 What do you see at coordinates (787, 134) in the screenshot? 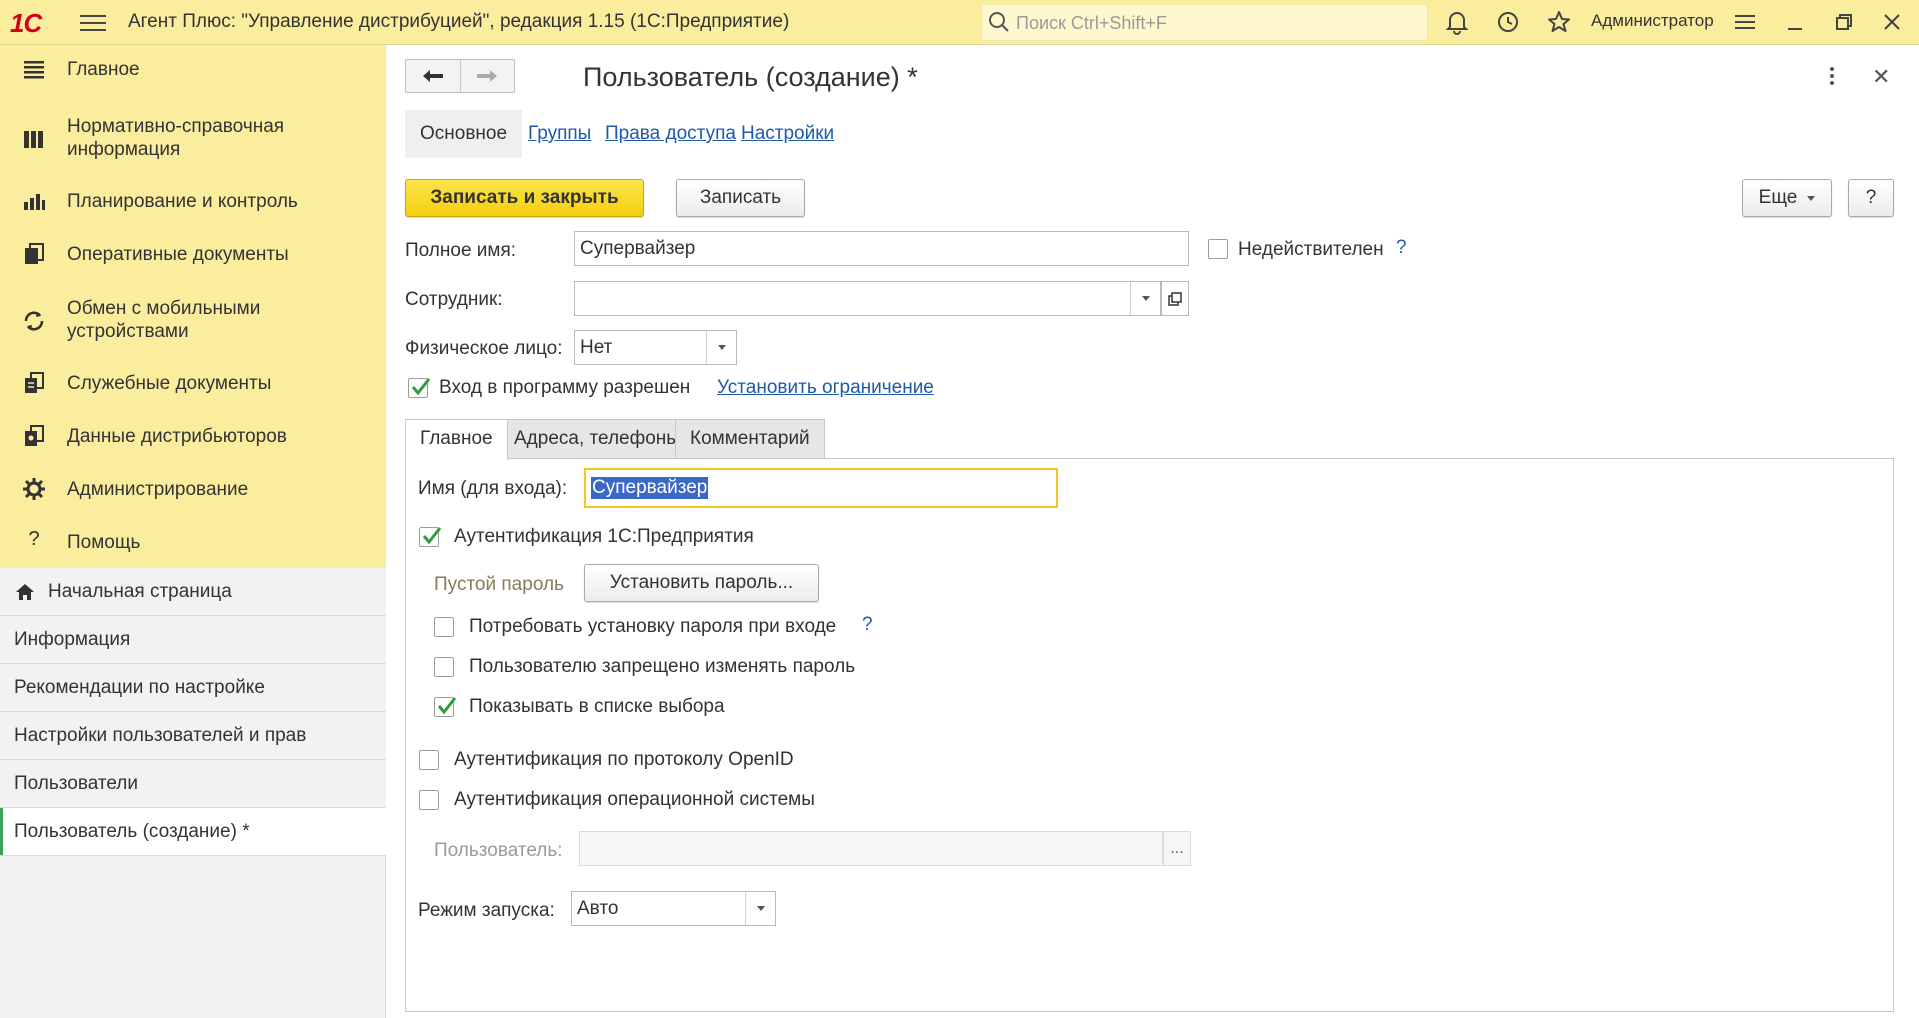
I see `tab-settings: Настройки` at bounding box center [787, 134].